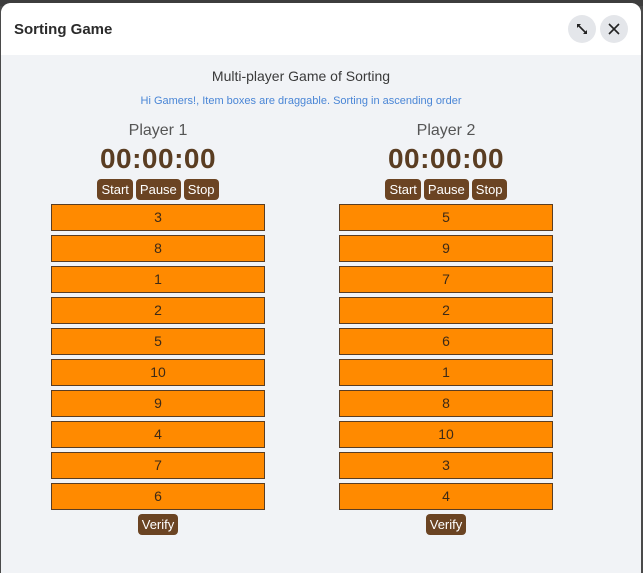 Image resolution: width=643 pixels, height=573 pixels. I want to click on expand-icon, so click(582, 29).